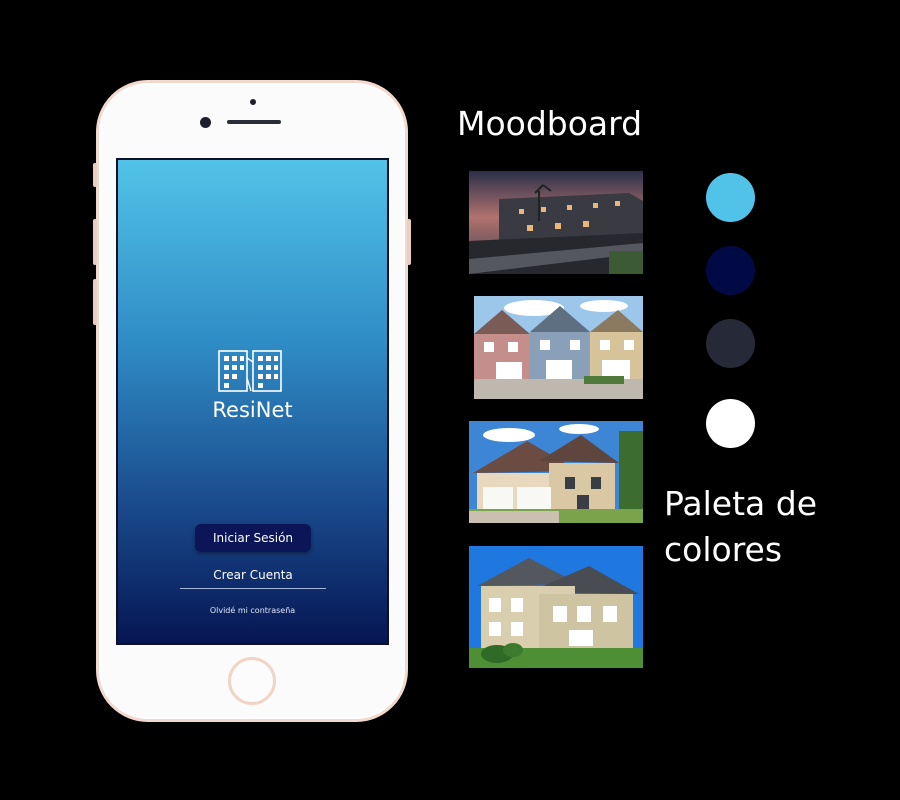 The image size is (900, 800). I want to click on mute-switch, so click(95, 175).